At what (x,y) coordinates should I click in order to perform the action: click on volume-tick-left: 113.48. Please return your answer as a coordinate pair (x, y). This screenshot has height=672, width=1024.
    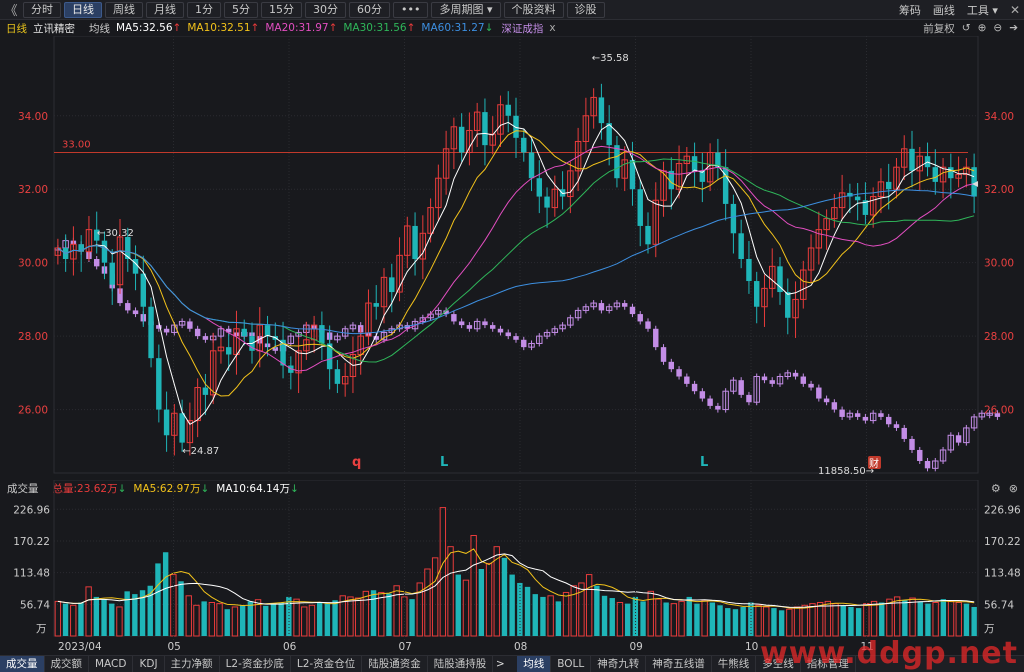
    Looking at the image, I should click on (31, 574).